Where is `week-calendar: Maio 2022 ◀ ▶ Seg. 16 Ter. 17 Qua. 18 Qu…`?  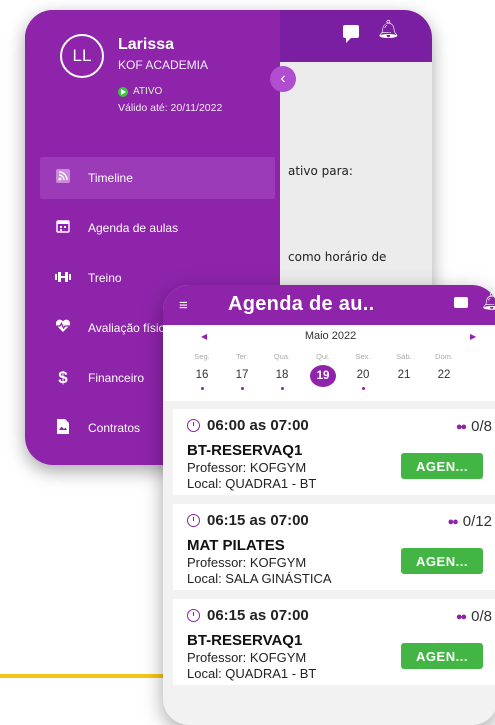
week-calendar: Maio 2022 ◀ ▶ Seg. 16 Ter. 17 Qua. 18 Qu… is located at coordinates (329, 363).